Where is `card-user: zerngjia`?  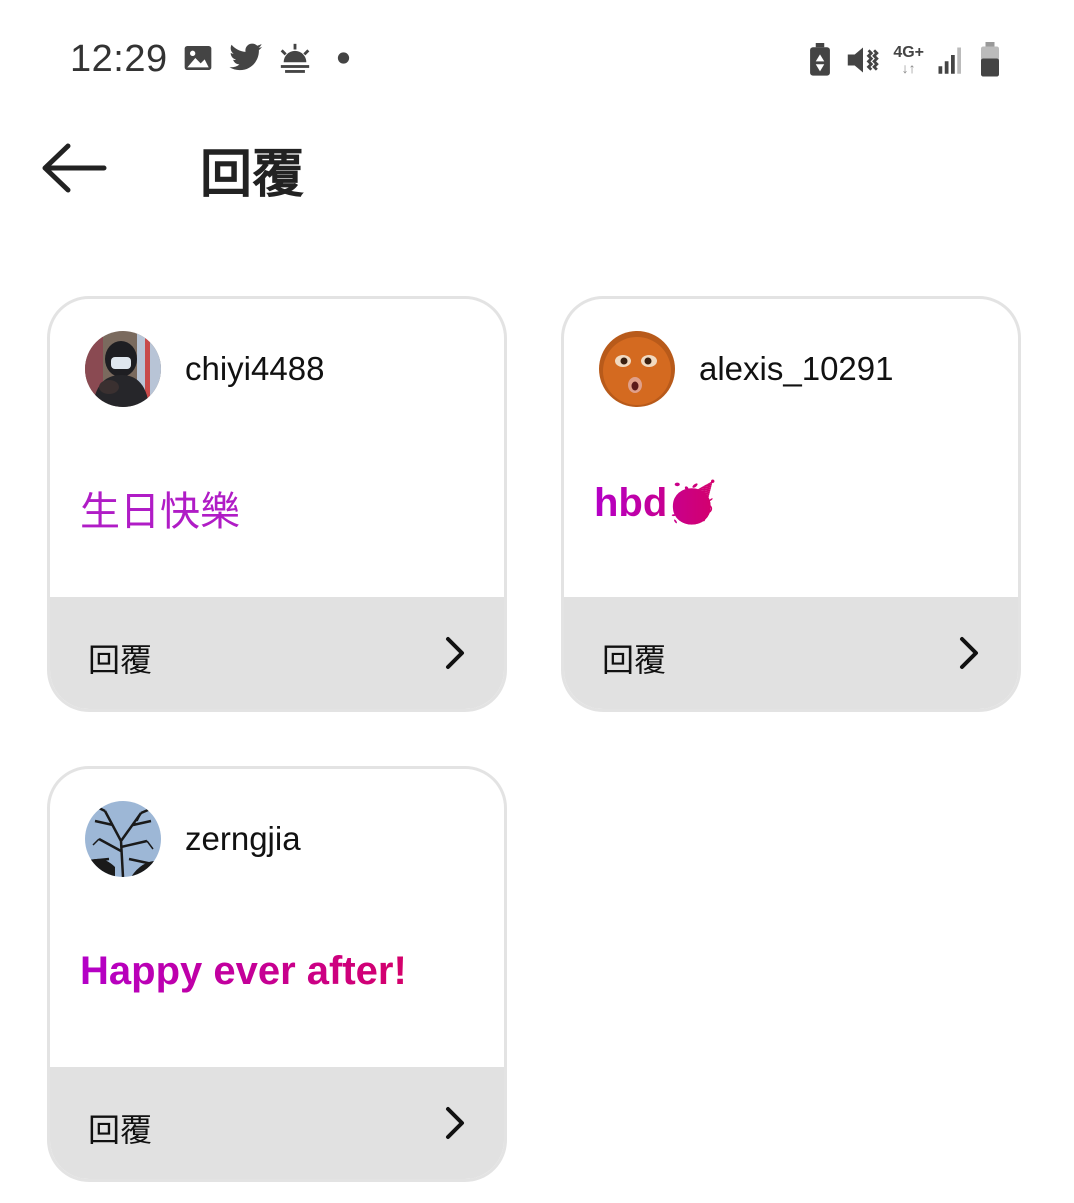 card-user: zerngjia is located at coordinates (193, 839).